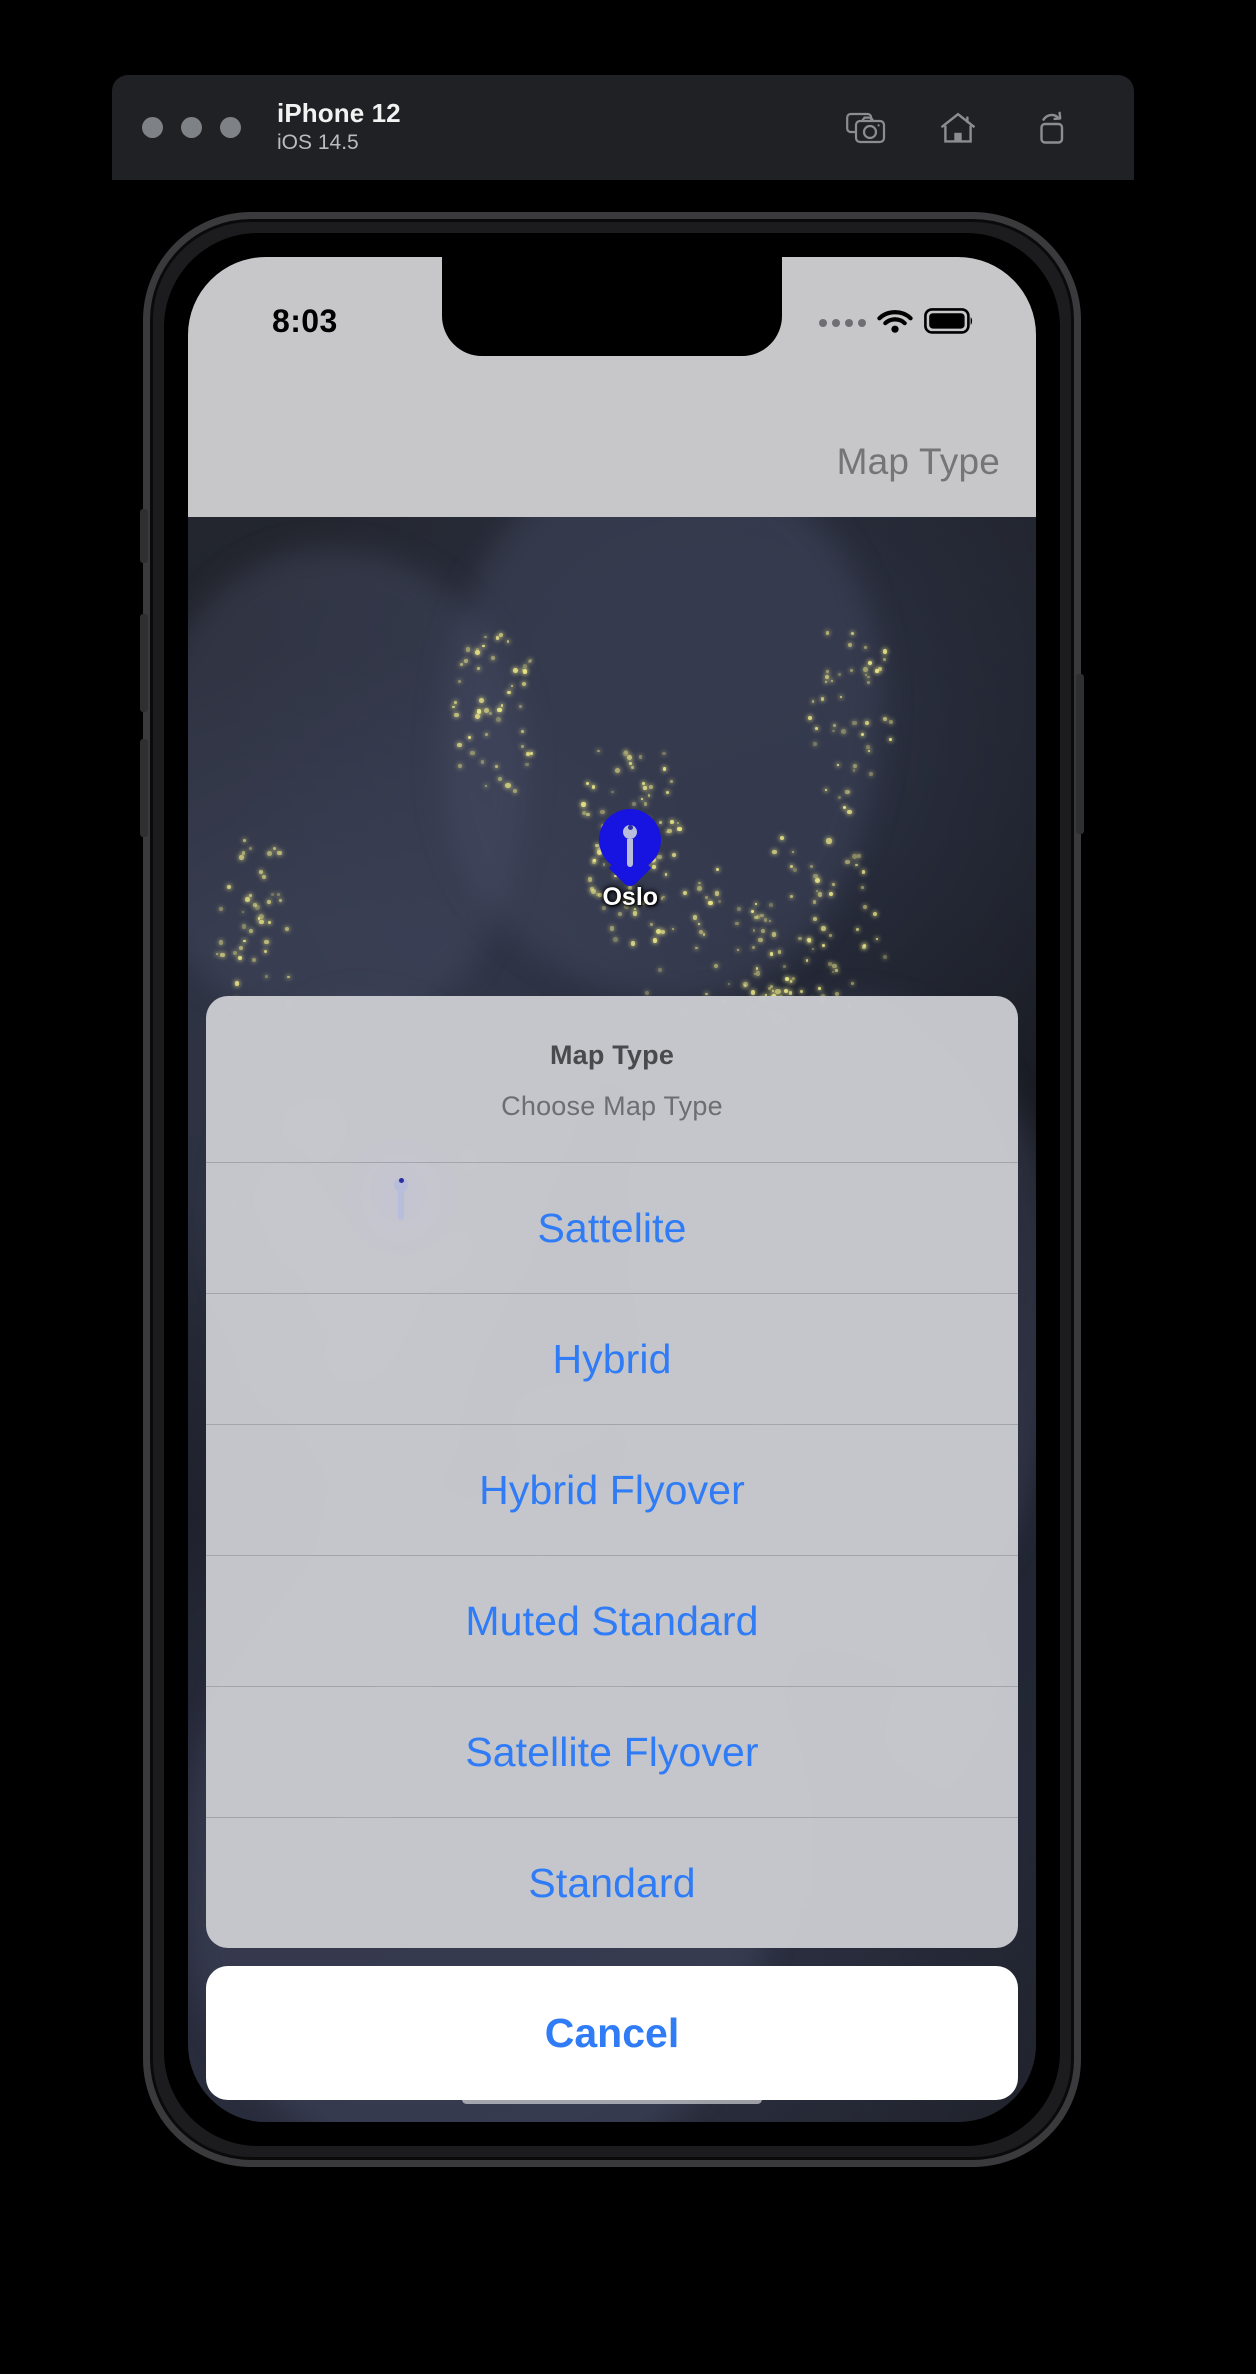 The image size is (1256, 2374). I want to click on device-notch, so click(612, 306).